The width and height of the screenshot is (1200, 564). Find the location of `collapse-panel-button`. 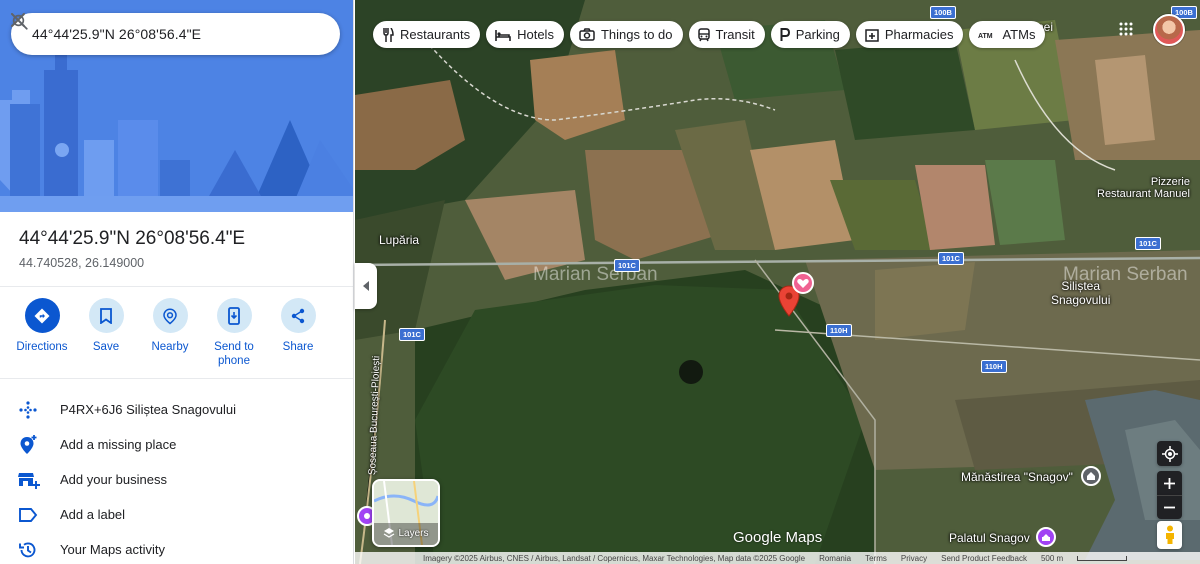

collapse-panel-button is located at coordinates (366, 286).